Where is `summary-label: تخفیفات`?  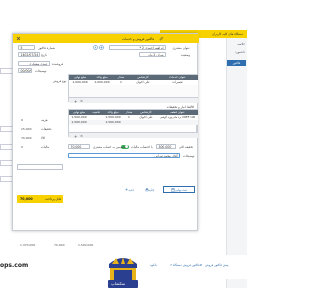 summary-label: تخفیفات is located at coordinates (46, 129).